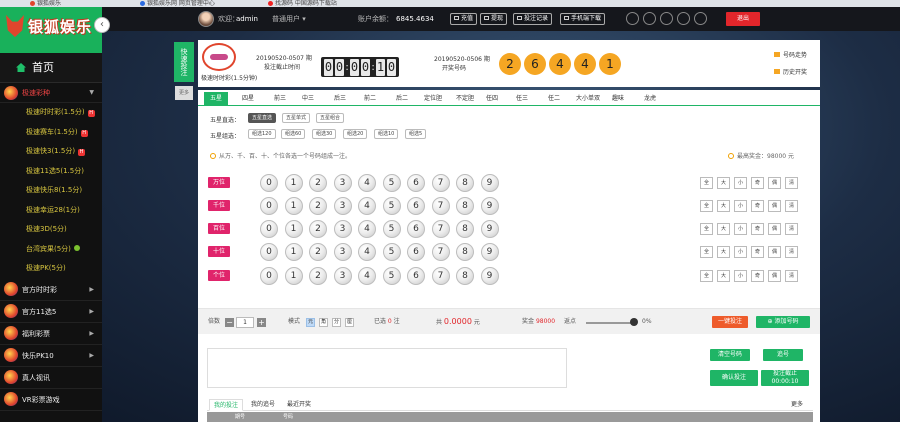  What do you see at coordinates (465, 98) in the screenshot?
I see `tab-play-type: 不定胆` at bounding box center [465, 98].